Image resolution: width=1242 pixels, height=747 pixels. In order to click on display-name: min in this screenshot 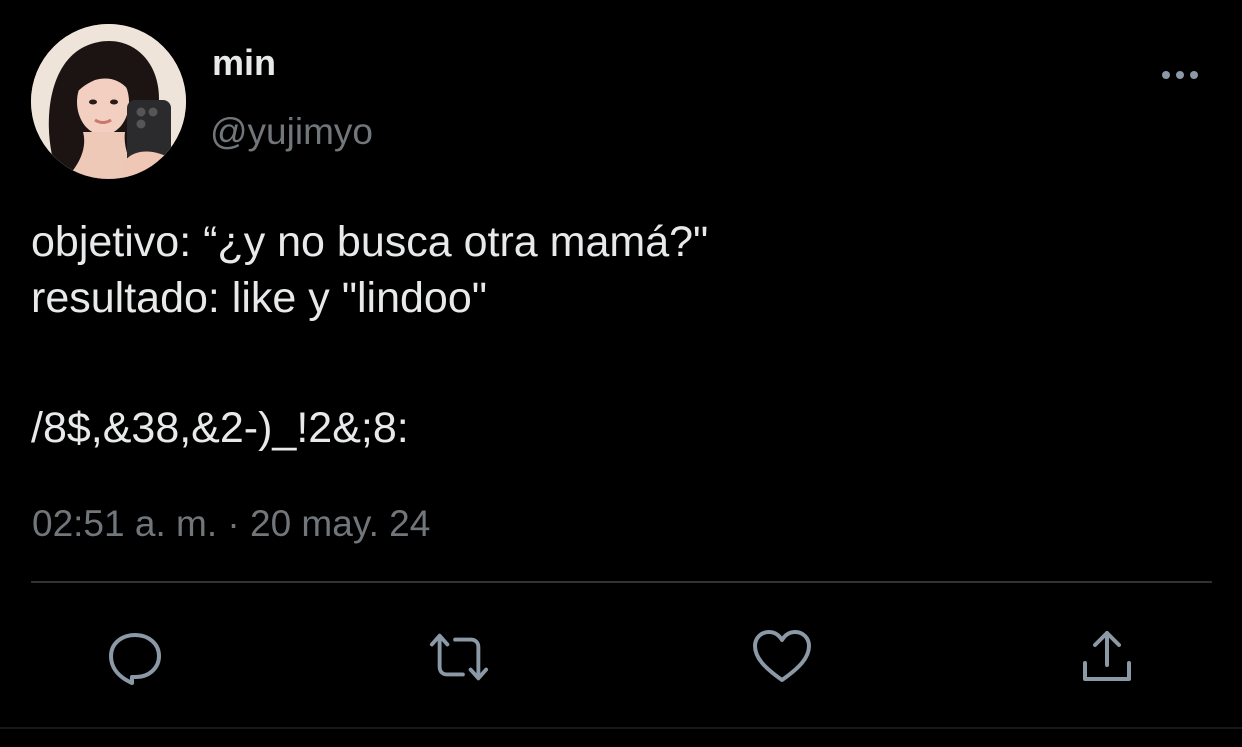, I will do `click(244, 63)`.